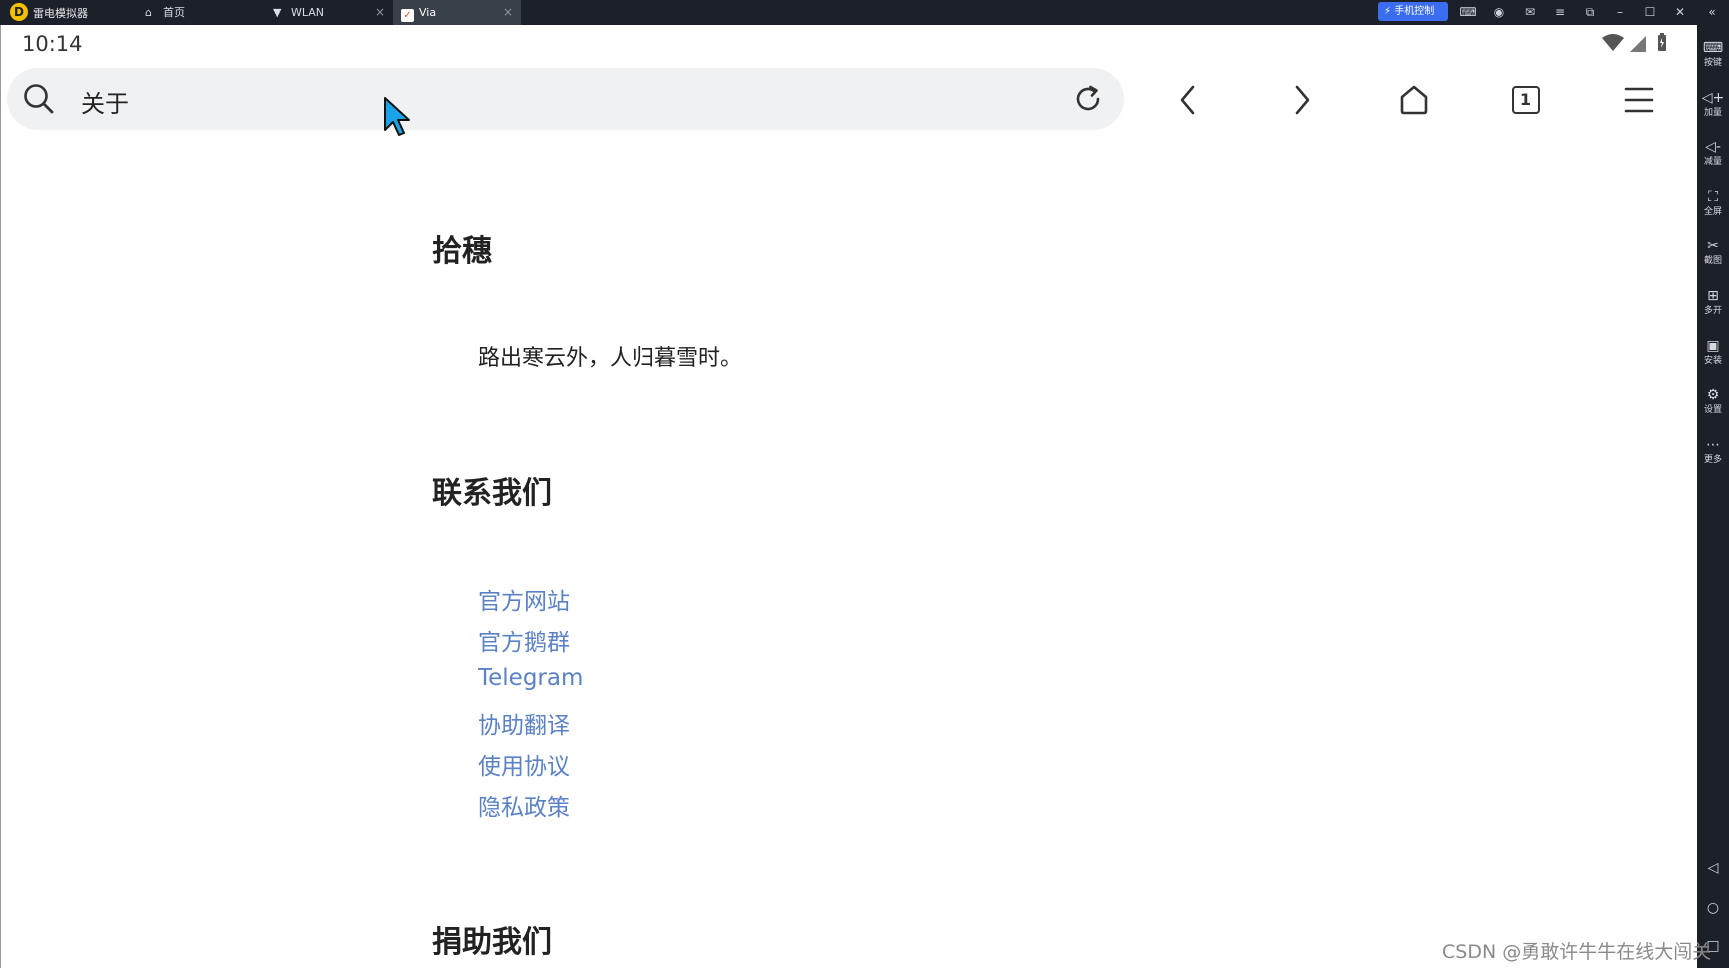 Image resolution: width=1729 pixels, height=968 pixels. I want to click on window-left-border, so click(0, 496).